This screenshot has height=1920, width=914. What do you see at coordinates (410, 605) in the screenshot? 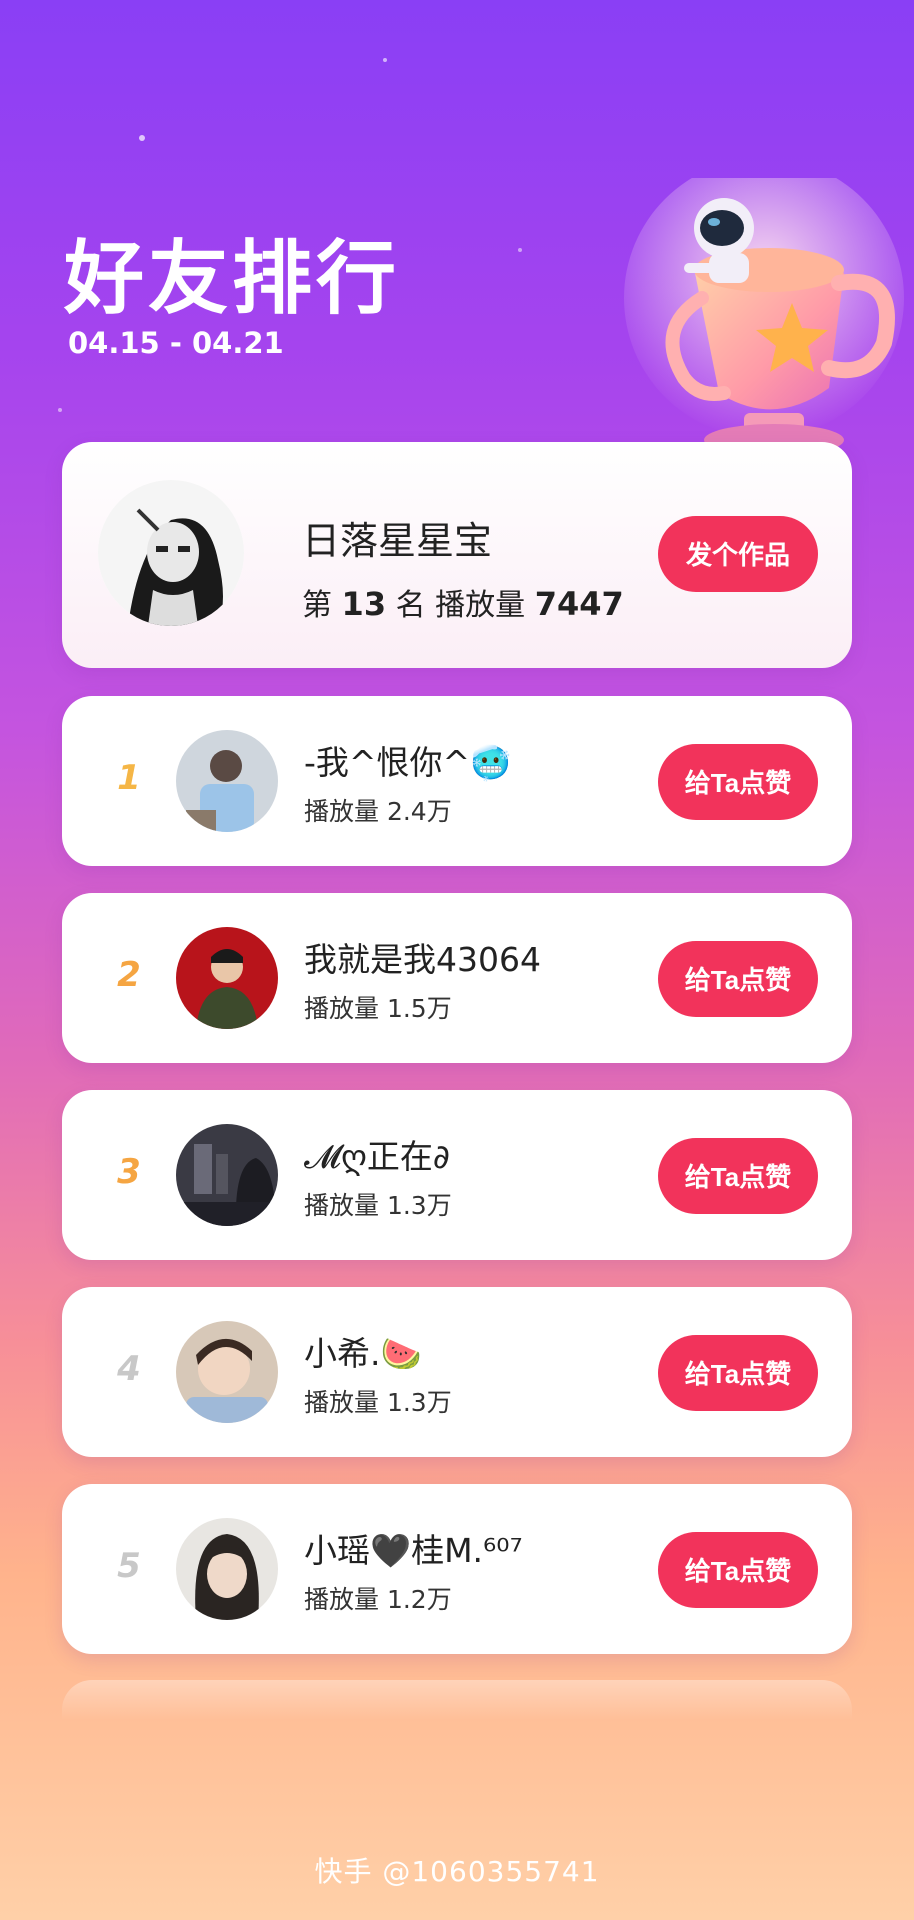
I see `rank-suffix: 名` at bounding box center [410, 605].